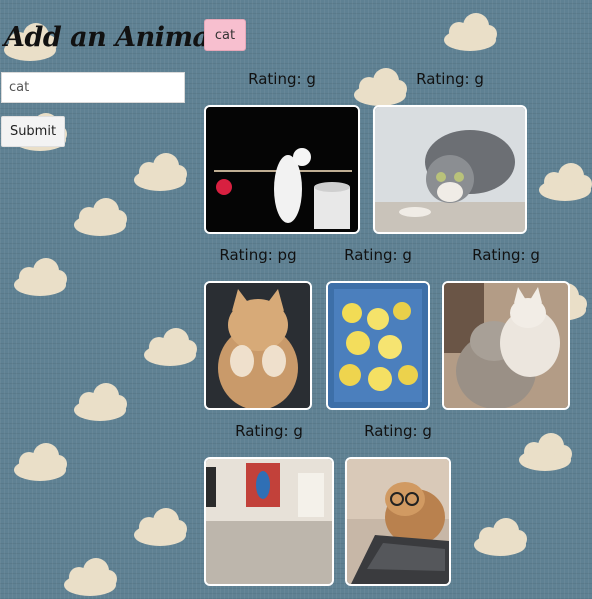 The image size is (592, 599). I want to click on cat-with-glasses-laptop-gif, so click(398, 521).